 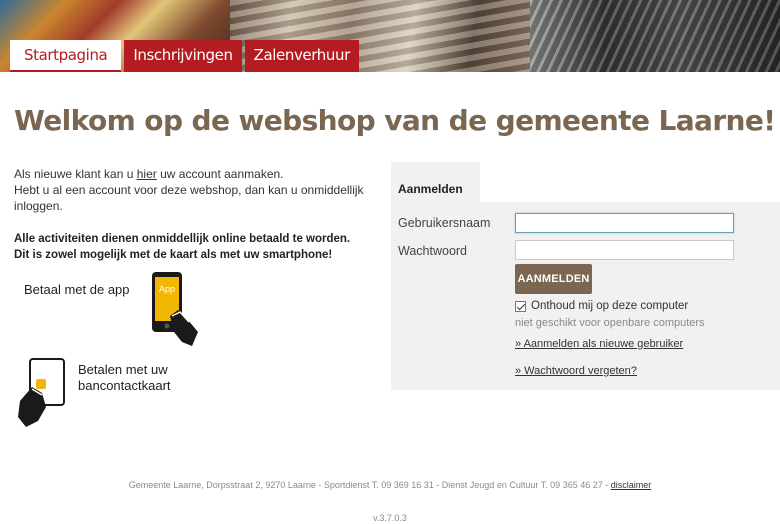 I want to click on password-input, so click(x=624, y=250).